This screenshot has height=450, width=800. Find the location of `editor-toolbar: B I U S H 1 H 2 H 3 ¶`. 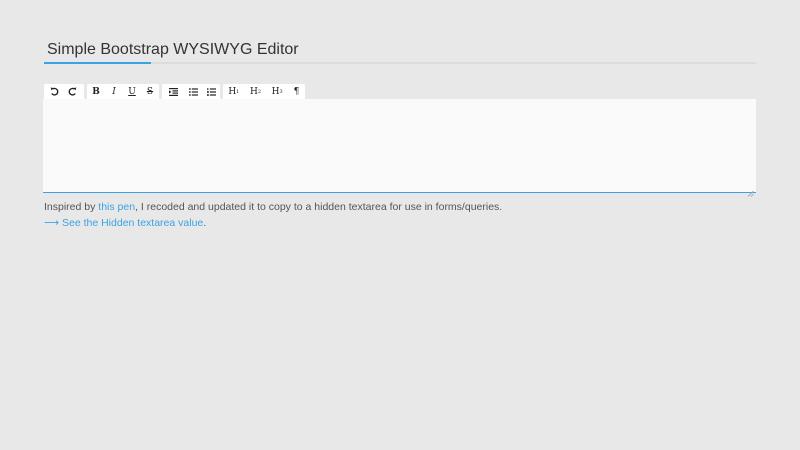

editor-toolbar: B I U S H 1 H 2 H 3 ¶ is located at coordinates (176, 91).